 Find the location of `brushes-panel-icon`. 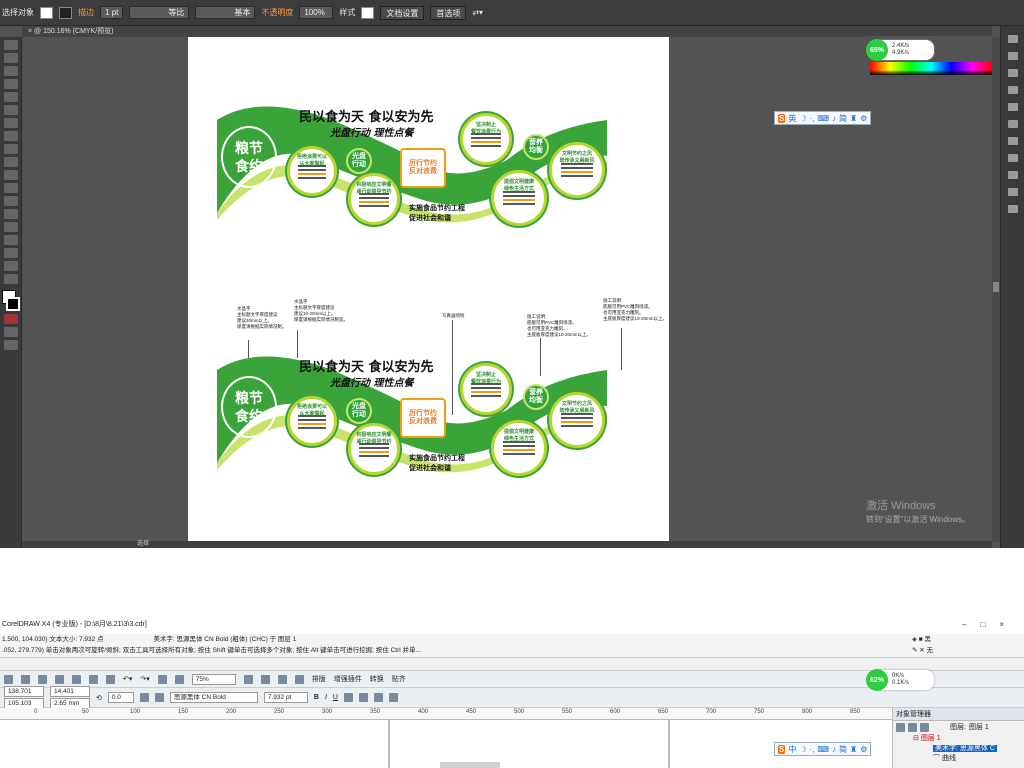

brushes-panel-icon is located at coordinates (1012, 73).